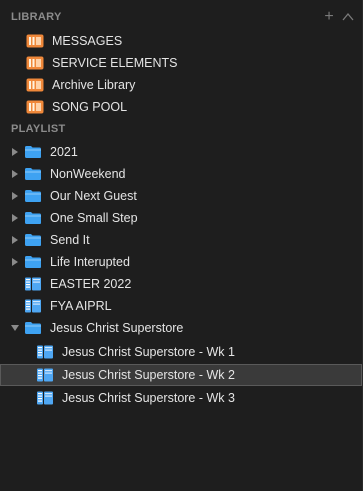 Image resolution: width=363 pixels, height=491 pixels. I want to click on library-item-label: Archive Library, so click(94, 85).